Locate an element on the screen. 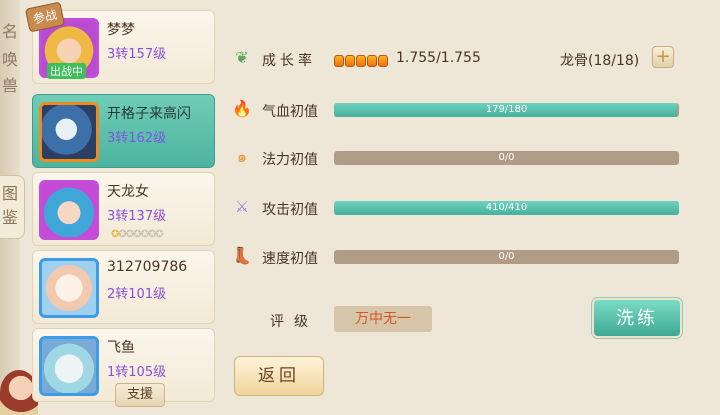 This screenshot has height=415, width=720. growth-value: 1.755/1.755 is located at coordinates (438, 58).